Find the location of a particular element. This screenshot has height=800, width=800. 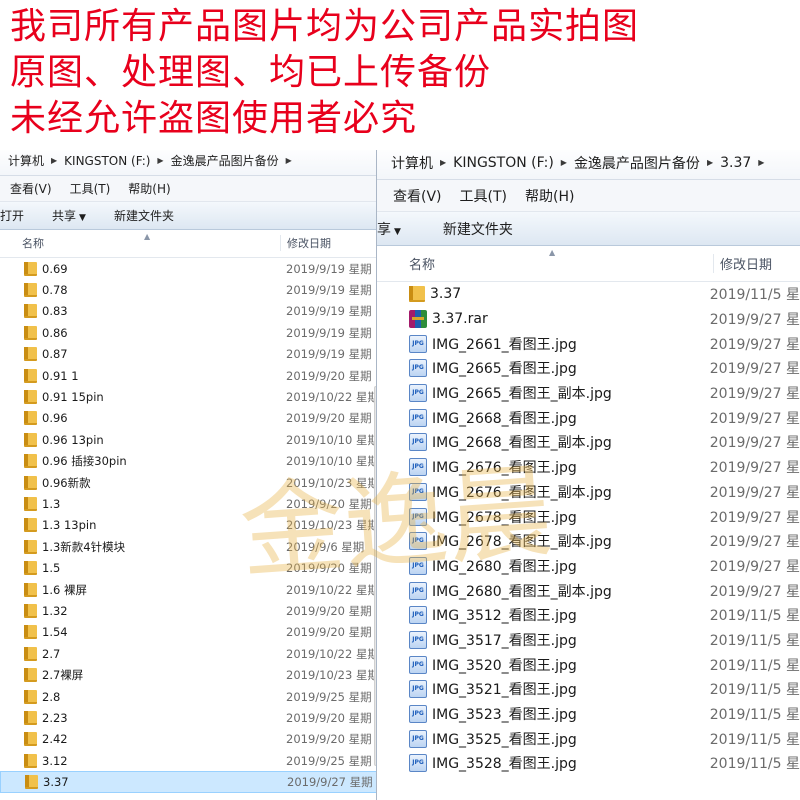

file-date-modified: 2019/10/23 星期 is located at coordinates (332, 482).